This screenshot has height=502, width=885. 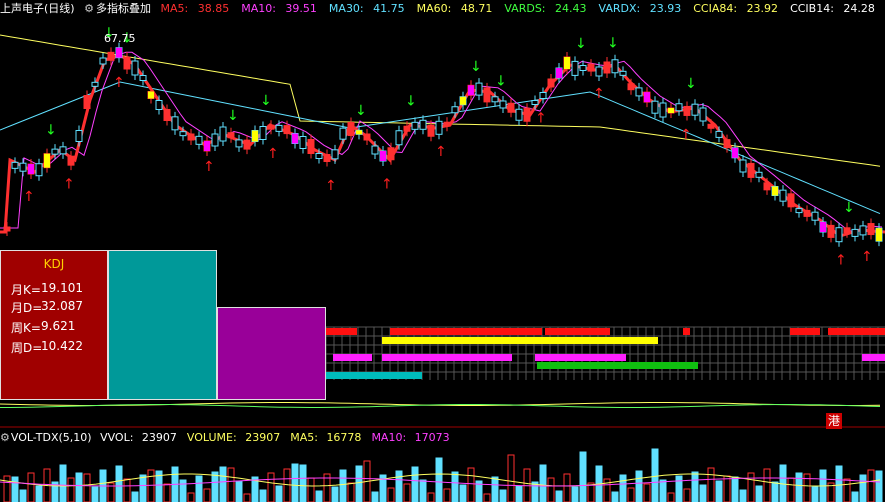 I want to click on hk-badge: 港, so click(x=834, y=421).